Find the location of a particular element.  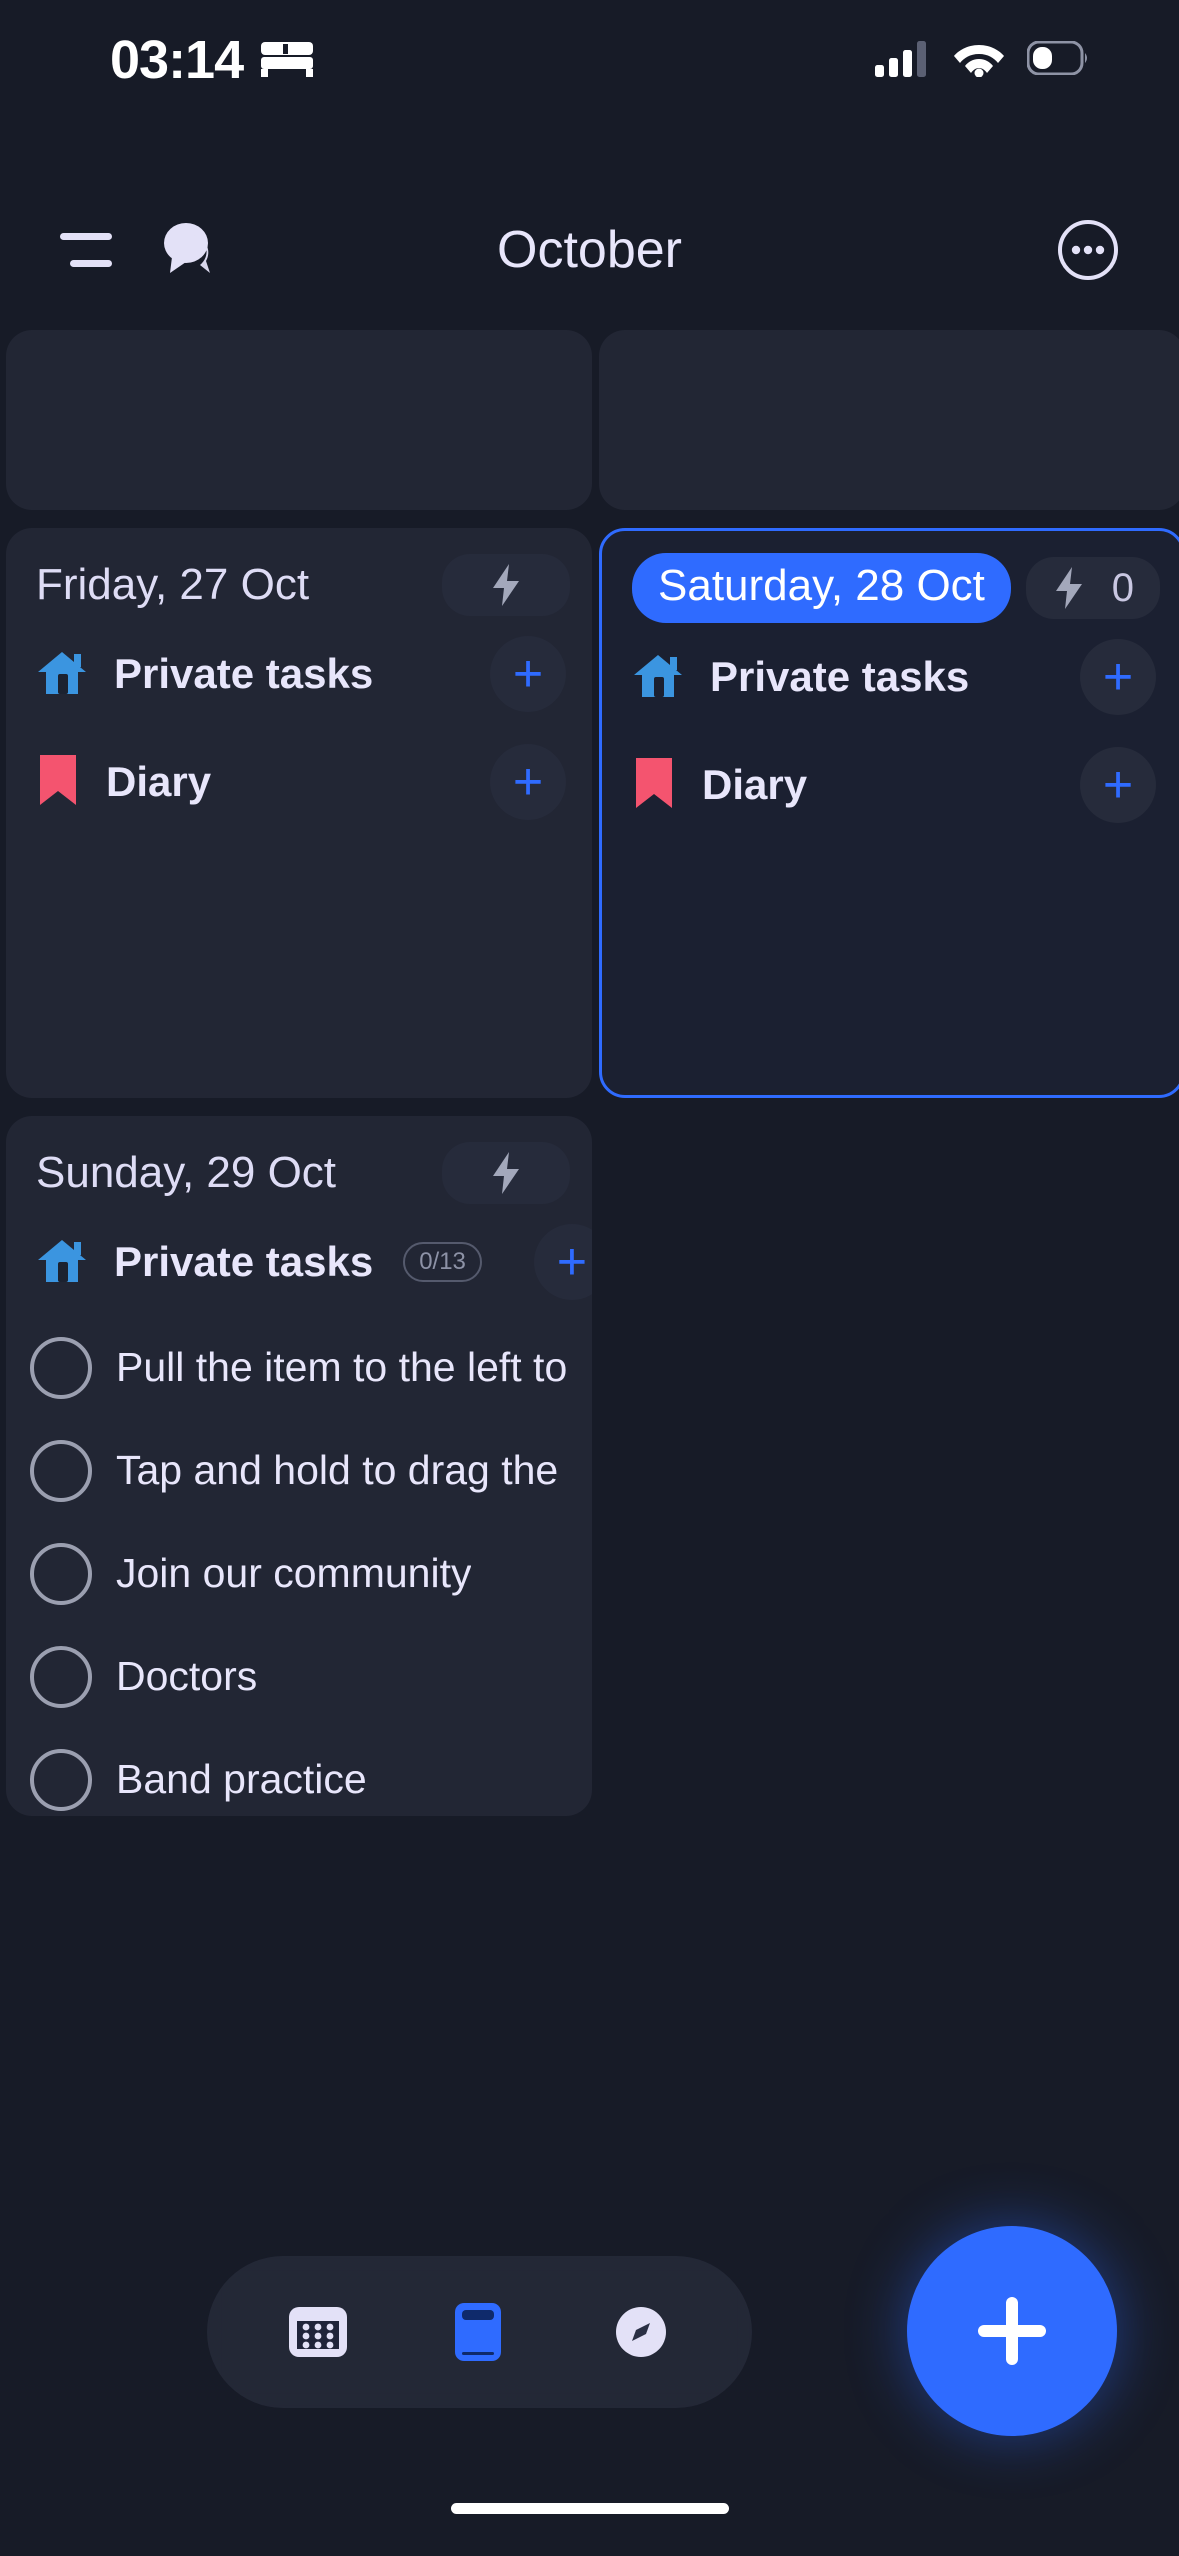

day-card-header: Friday, 27 Oct is located at coordinates (299, 574).